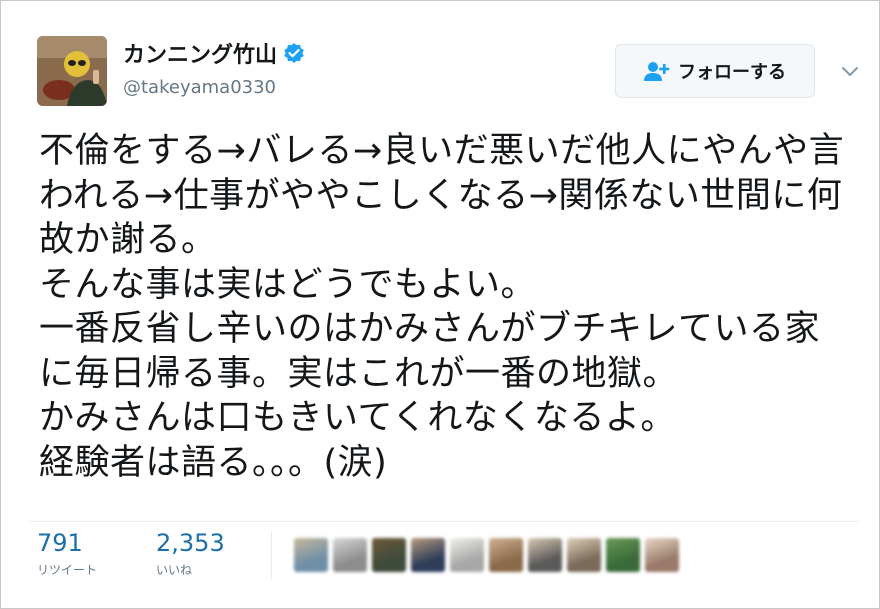 Image resolution: width=880 pixels, height=609 pixels. What do you see at coordinates (174, 570) in the screenshot?
I see `like-label: いいね` at bounding box center [174, 570].